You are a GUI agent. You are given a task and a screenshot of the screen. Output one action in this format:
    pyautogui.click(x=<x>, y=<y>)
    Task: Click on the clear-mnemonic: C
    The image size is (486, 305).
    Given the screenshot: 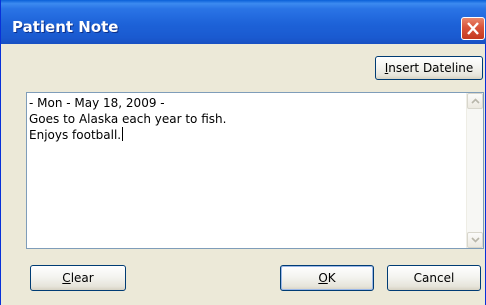 What is the action you would take?
    pyautogui.click(x=66, y=278)
    